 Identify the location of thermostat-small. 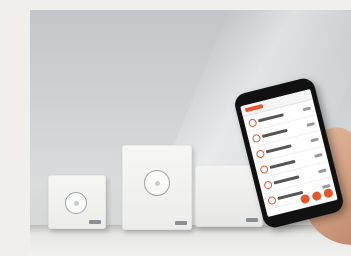
(77, 202).